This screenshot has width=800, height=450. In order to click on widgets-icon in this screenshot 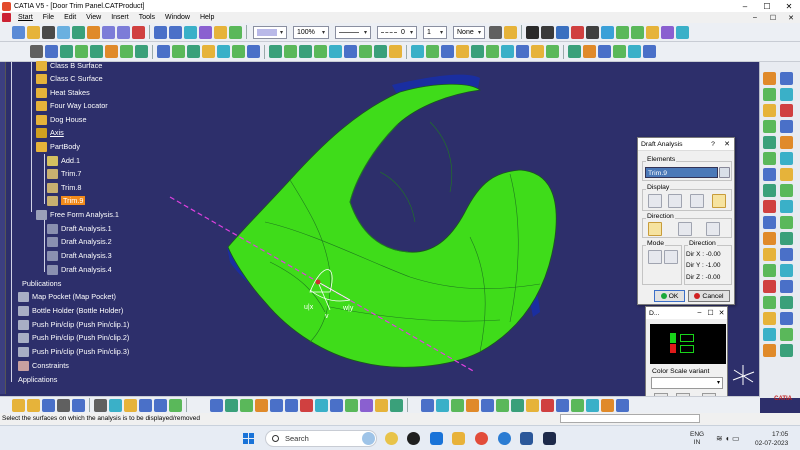, I will do `click(368, 438)`.